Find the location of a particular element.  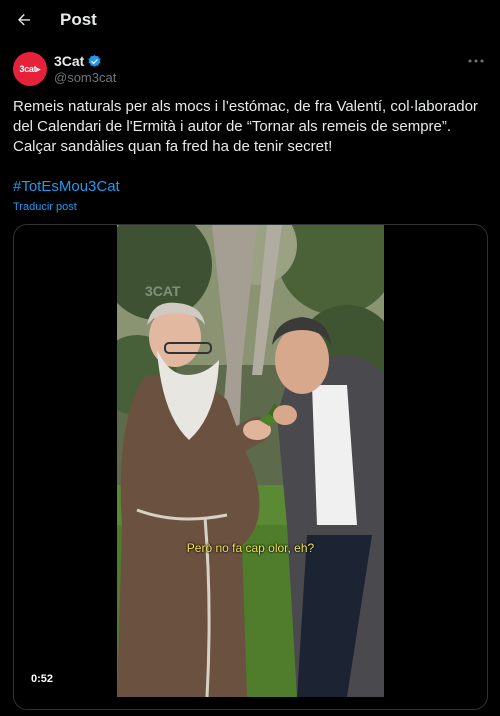

video-subtitle: Però no fa cap olor, eh? is located at coordinates (250, 548).